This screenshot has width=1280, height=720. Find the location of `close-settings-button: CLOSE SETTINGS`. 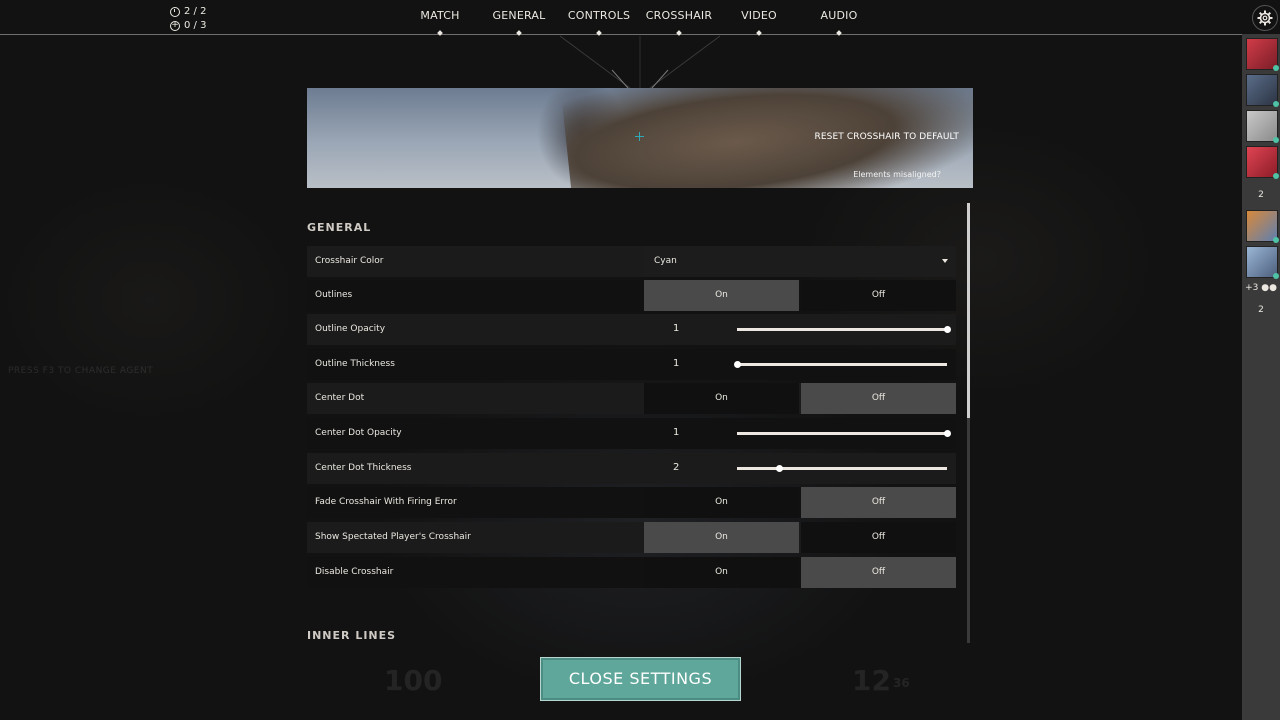

close-settings-button: CLOSE SETTINGS is located at coordinates (640, 679).